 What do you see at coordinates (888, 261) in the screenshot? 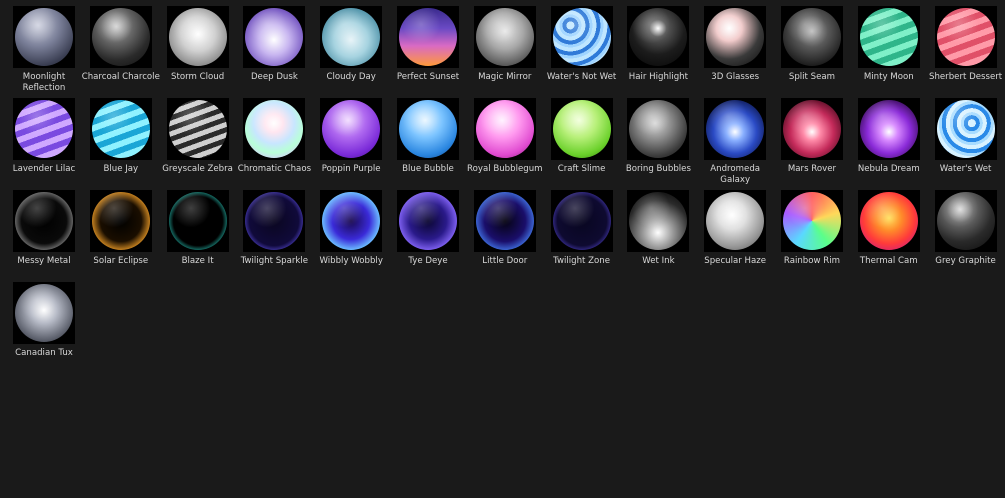
I see `material-label: Thermal Cam` at bounding box center [888, 261].